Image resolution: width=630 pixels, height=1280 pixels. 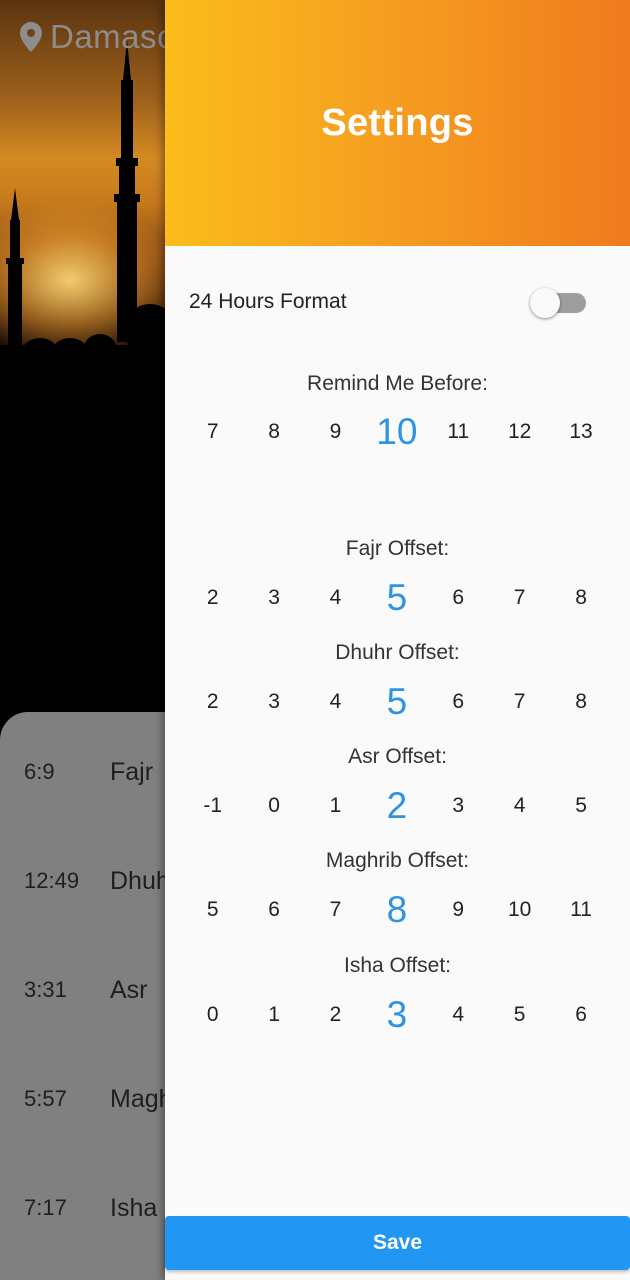 I want to click on picker-selected-value: 8, so click(x=396, y=910).